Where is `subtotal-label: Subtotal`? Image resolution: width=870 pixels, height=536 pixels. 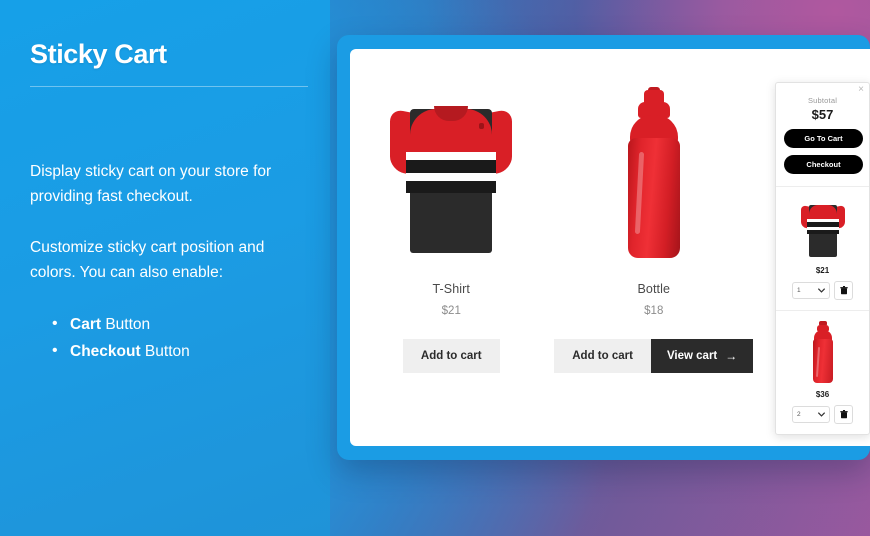
subtotal-label: Subtotal is located at coordinates (822, 100).